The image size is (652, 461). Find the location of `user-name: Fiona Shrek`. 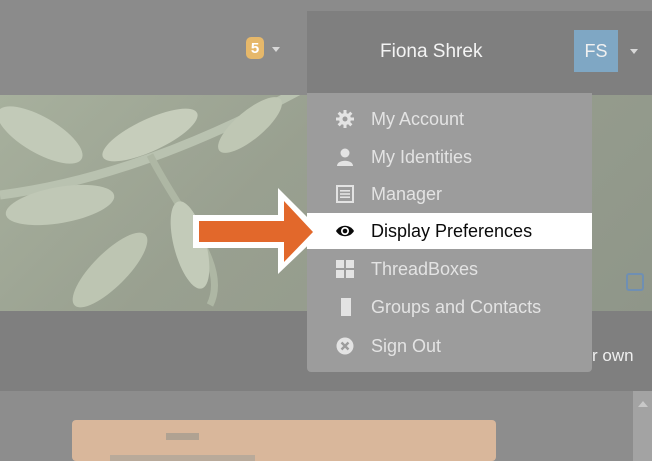

user-name: Fiona Shrek is located at coordinates (431, 52).